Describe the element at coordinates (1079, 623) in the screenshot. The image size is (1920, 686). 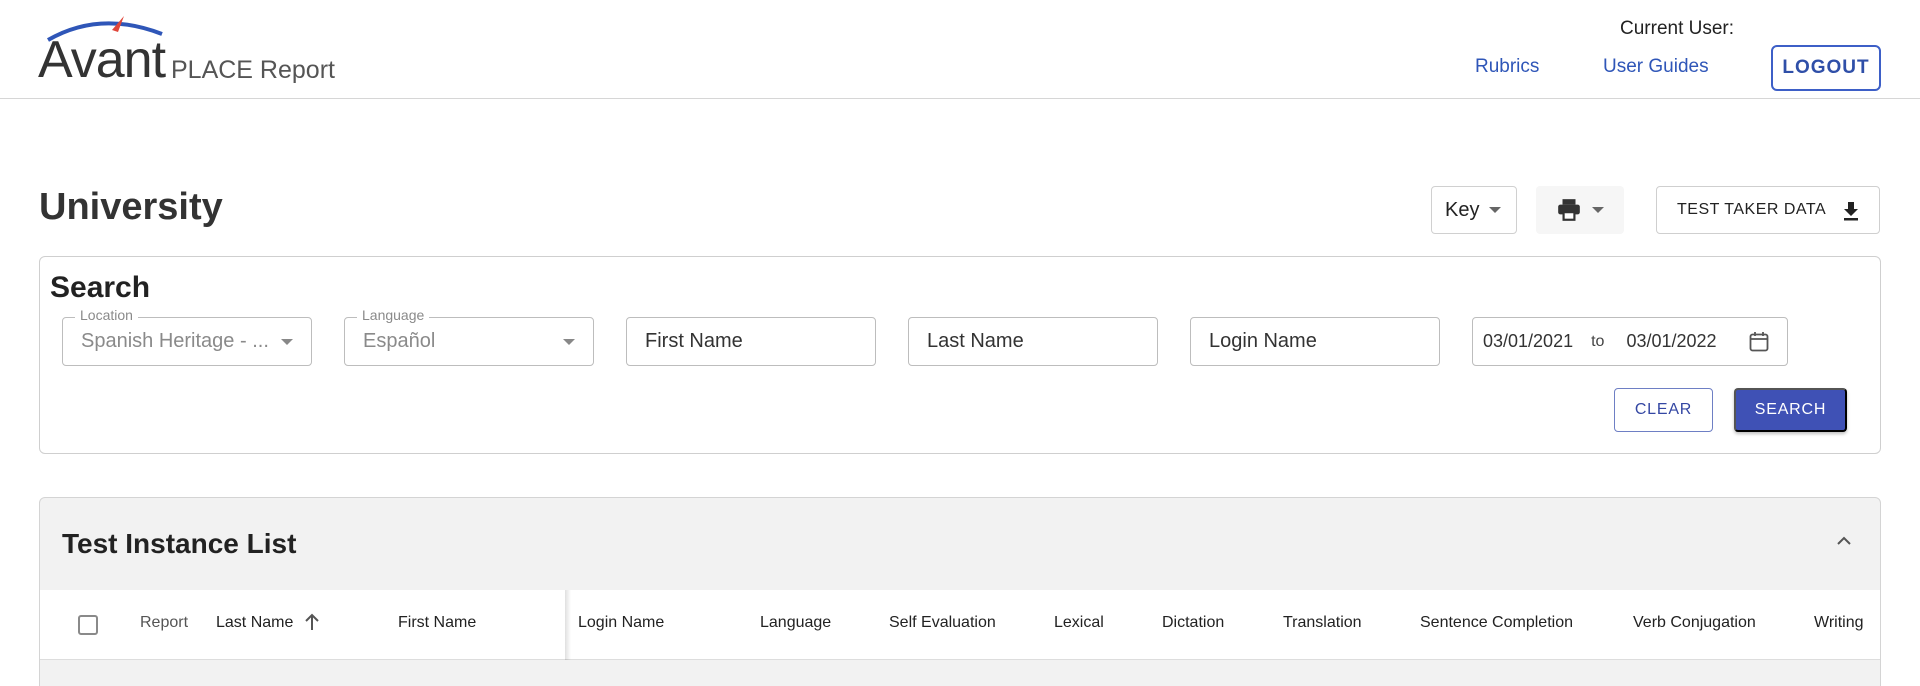
I see `column-header-lexical: Lexical` at that location.